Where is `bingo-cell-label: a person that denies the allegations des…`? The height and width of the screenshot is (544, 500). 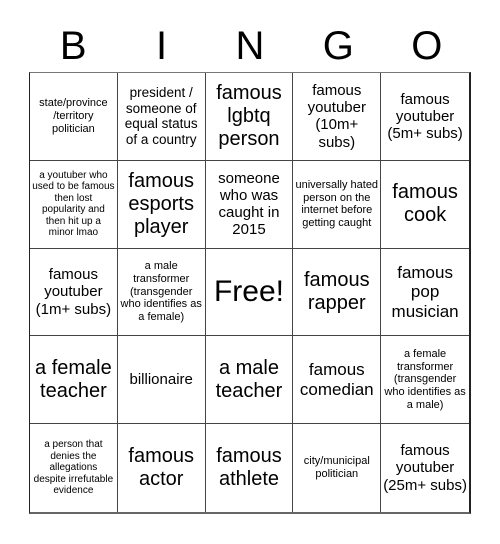 bingo-cell-label: a person that denies the allegations des… is located at coordinates (73, 468).